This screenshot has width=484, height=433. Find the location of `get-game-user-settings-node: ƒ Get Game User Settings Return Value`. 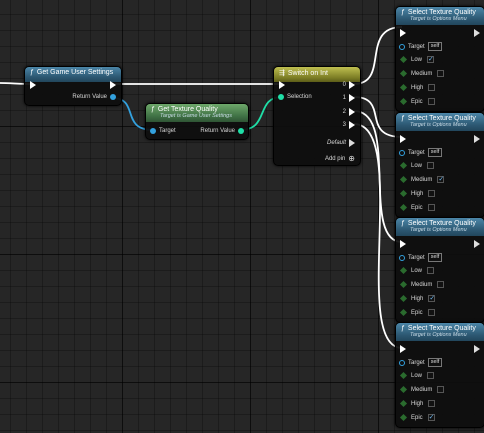

get-game-user-settings-node: ƒ Get Game User Settings Return Value is located at coordinates (73, 86).